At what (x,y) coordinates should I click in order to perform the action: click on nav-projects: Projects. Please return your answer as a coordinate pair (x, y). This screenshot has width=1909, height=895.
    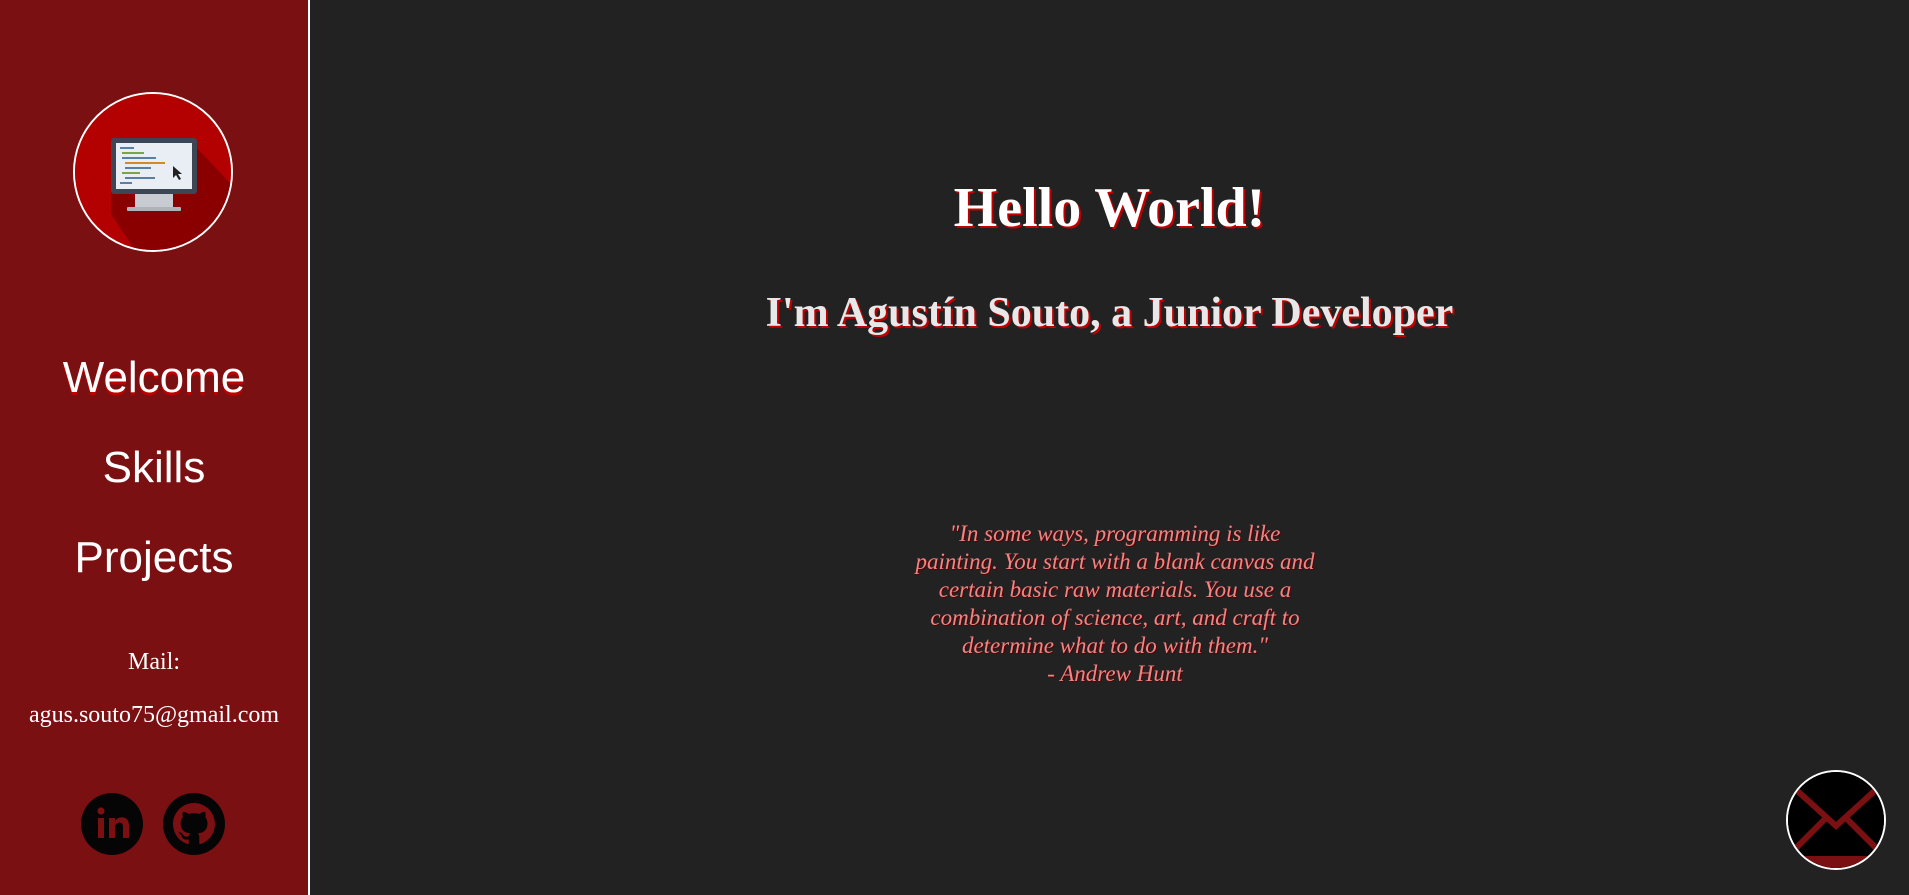
    Looking at the image, I should click on (154, 558).